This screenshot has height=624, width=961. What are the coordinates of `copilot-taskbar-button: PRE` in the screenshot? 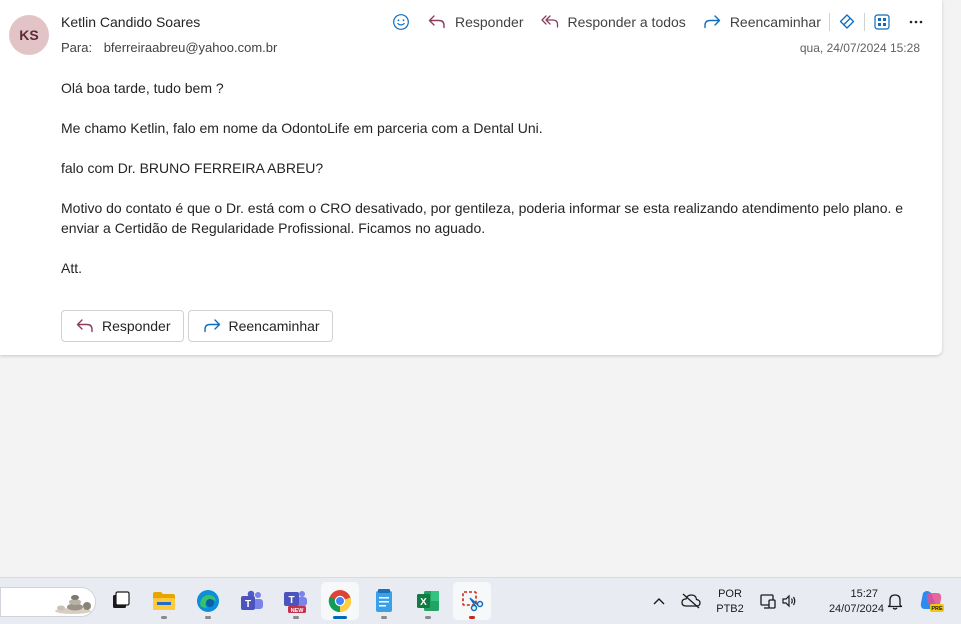 It's located at (931, 601).